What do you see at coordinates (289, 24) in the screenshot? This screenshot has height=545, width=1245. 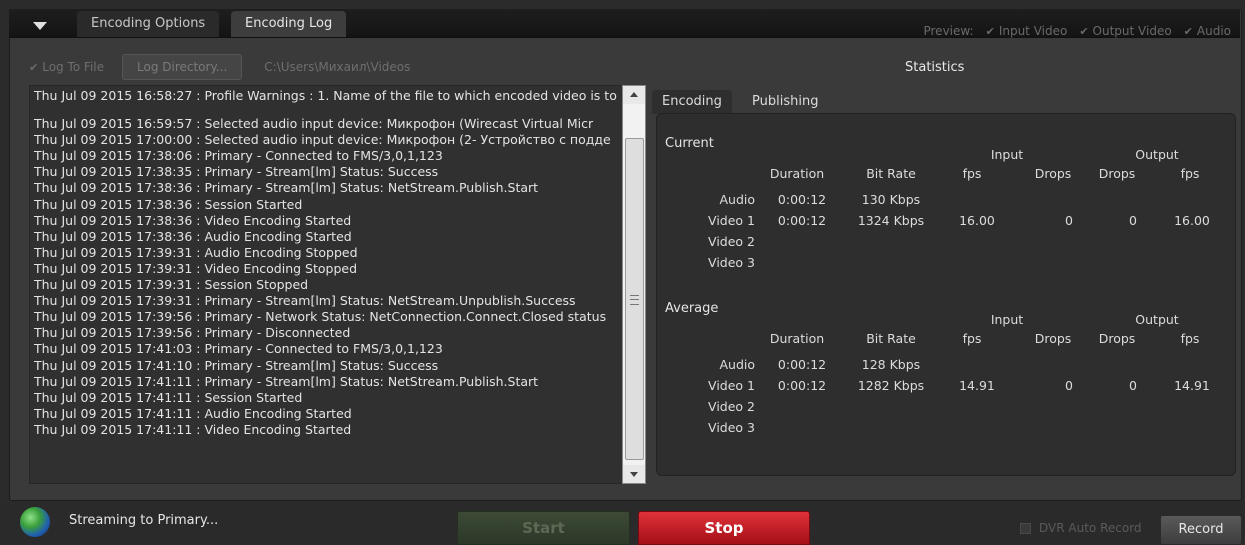 I see `tab-encoding-log: Encoding Log` at bounding box center [289, 24].